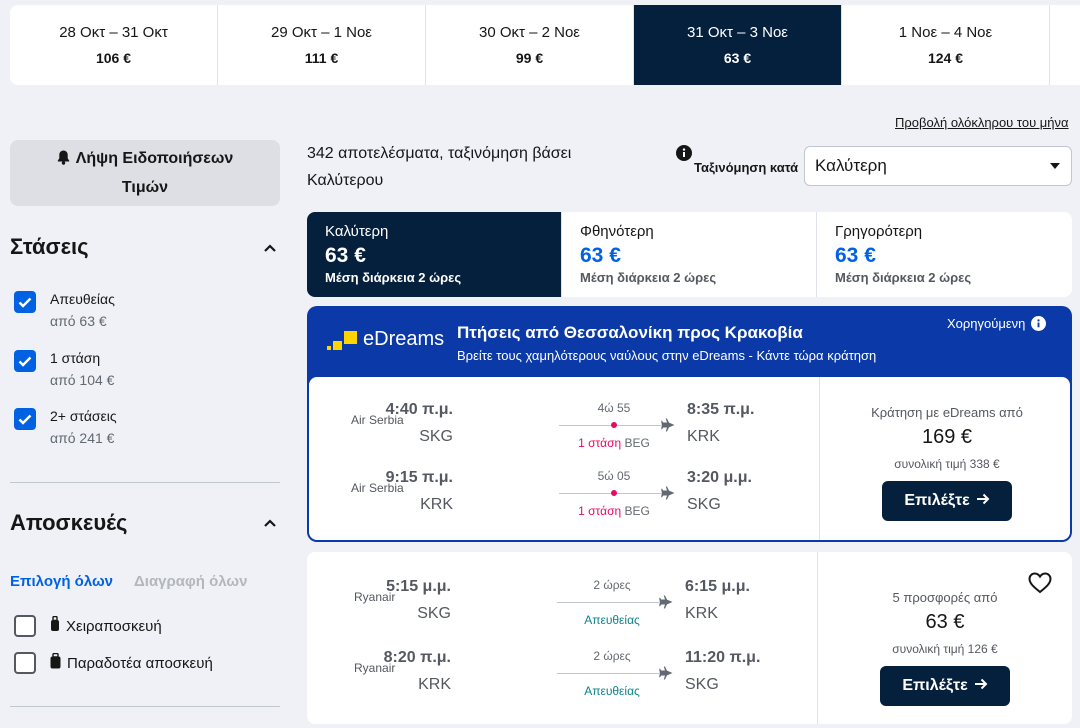 Image resolution: width=1080 pixels, height=728 pixels. What do you see at coordinates (529, 58) in the screenshot?
I see `date-price: 99 €` at bounding box center [529, 58].